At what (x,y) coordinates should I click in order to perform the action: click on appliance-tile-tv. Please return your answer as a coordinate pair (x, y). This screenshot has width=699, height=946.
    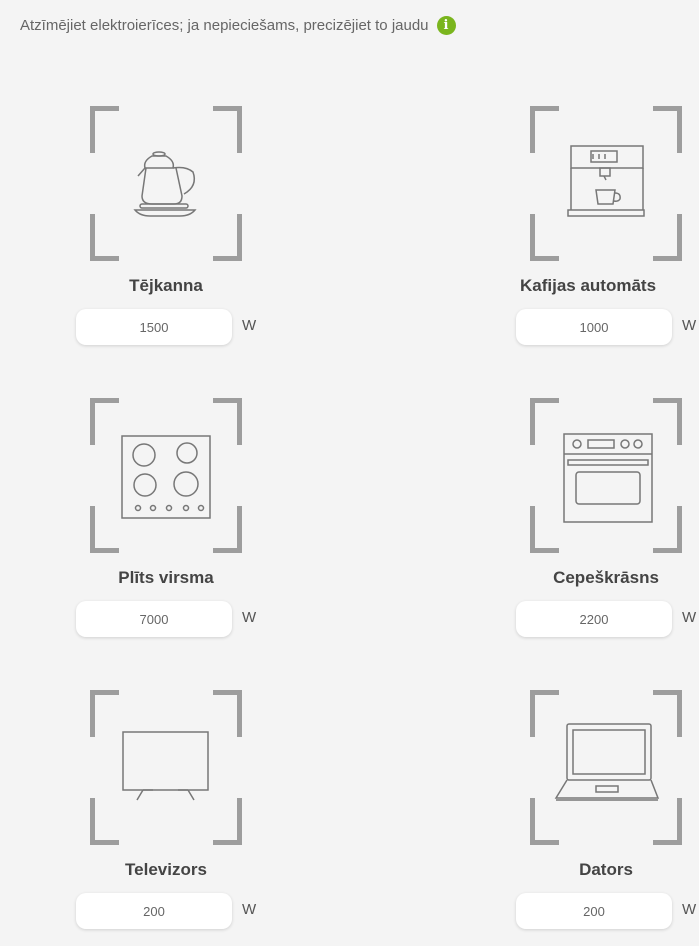
    Looking at the image, I should click on (166, 767).